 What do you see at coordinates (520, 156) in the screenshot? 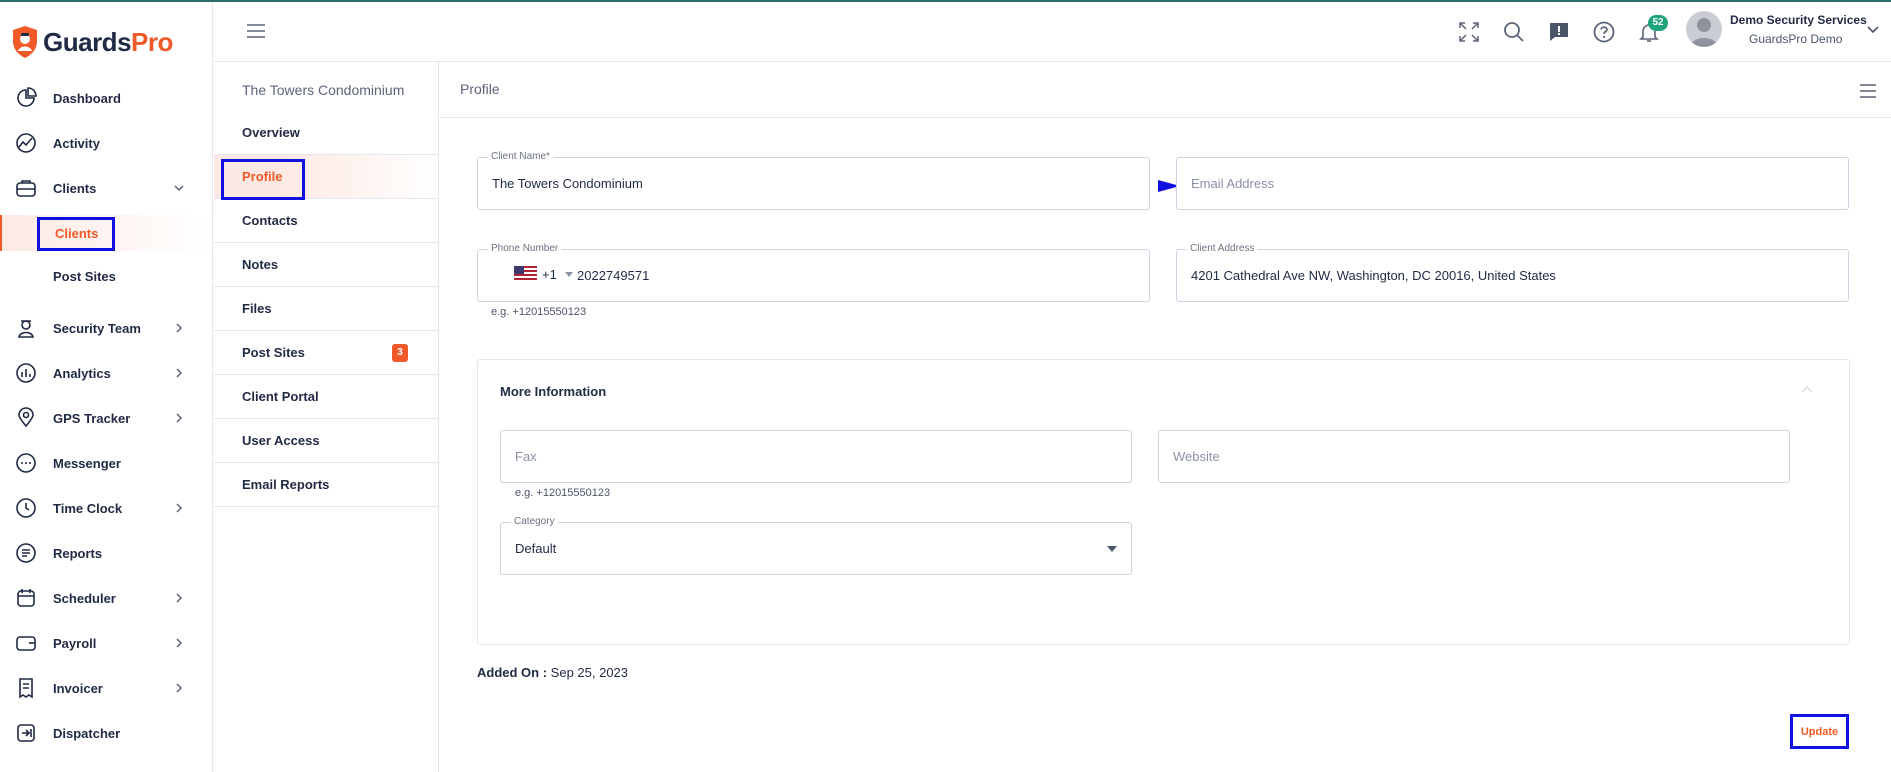
I see `field-label: Client Name*` at bounding box center [520, 156].